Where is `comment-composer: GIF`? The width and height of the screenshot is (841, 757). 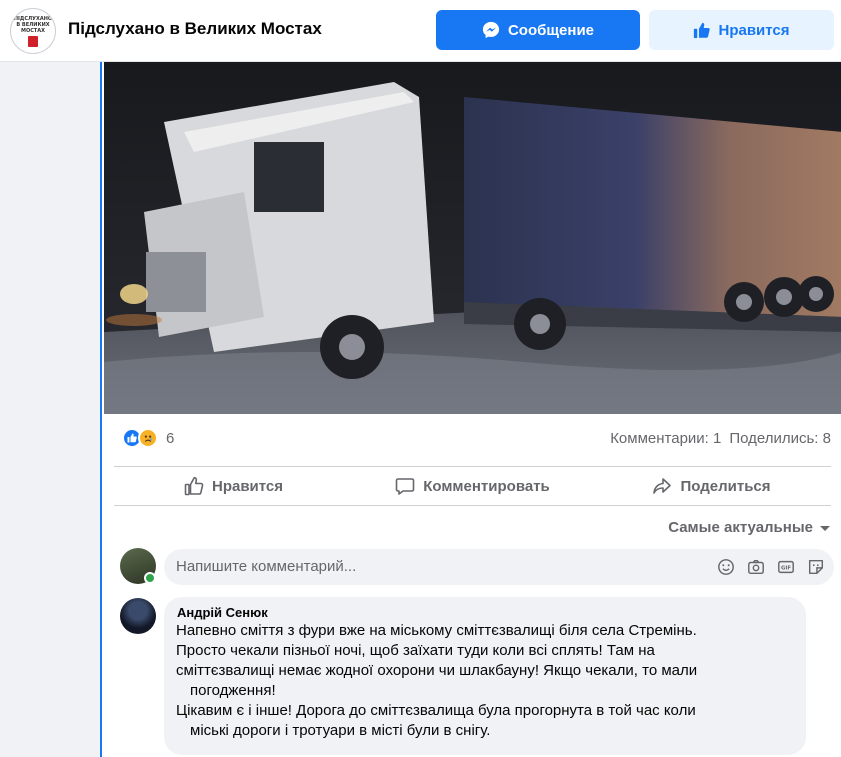
comment-composer: GIF is located at coordinates (499, 567).